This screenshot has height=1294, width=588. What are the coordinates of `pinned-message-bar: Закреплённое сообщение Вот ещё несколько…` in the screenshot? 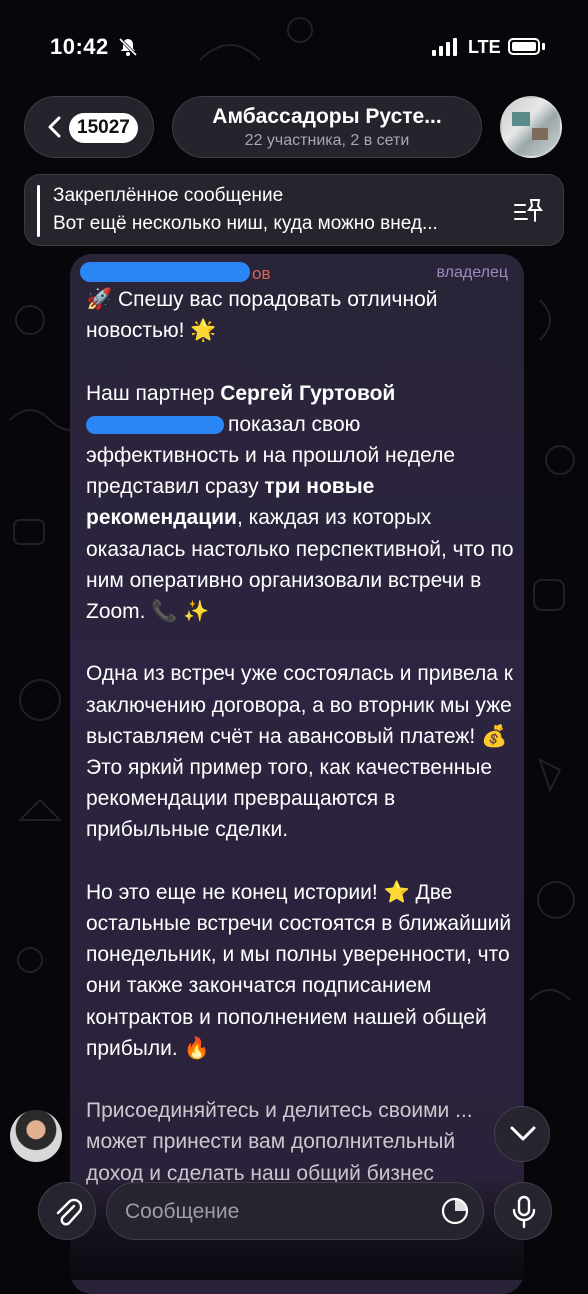 It's located at (294, 210).